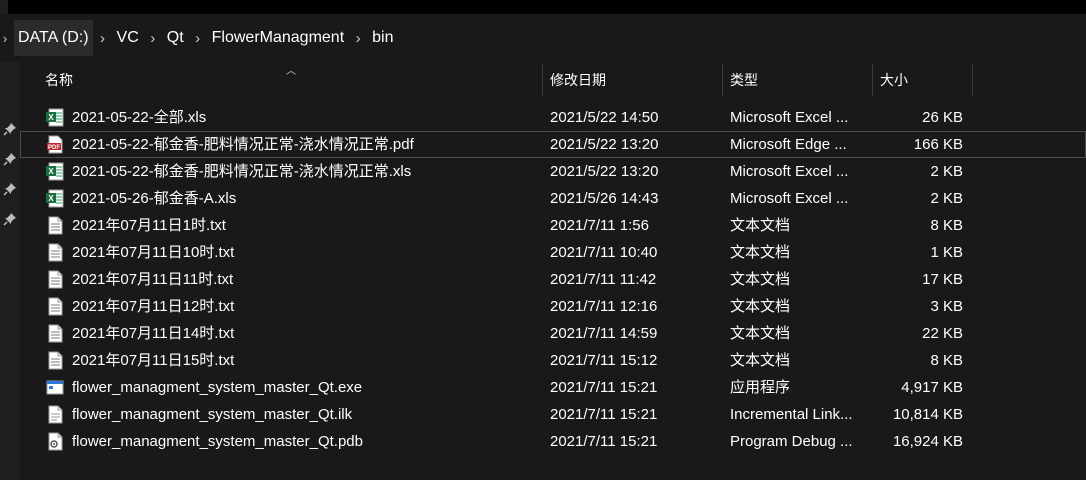 This screenshot has width=1086, height=480. What do you see at coordinates (604, 117) in the screenshot?
I see `file-modified-date: 2021/5/22 14:50` at bounding box center [604, 117].